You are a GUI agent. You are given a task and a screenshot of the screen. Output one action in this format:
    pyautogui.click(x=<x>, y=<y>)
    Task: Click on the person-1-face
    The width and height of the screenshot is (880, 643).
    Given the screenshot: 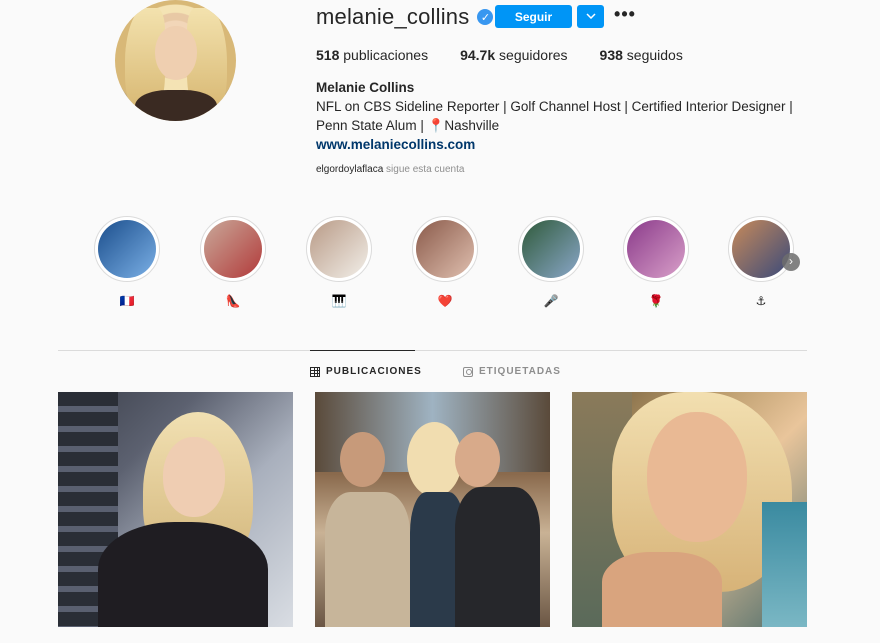 What is the action you would take?
    pyautogui.click(x=362, y=459)
    